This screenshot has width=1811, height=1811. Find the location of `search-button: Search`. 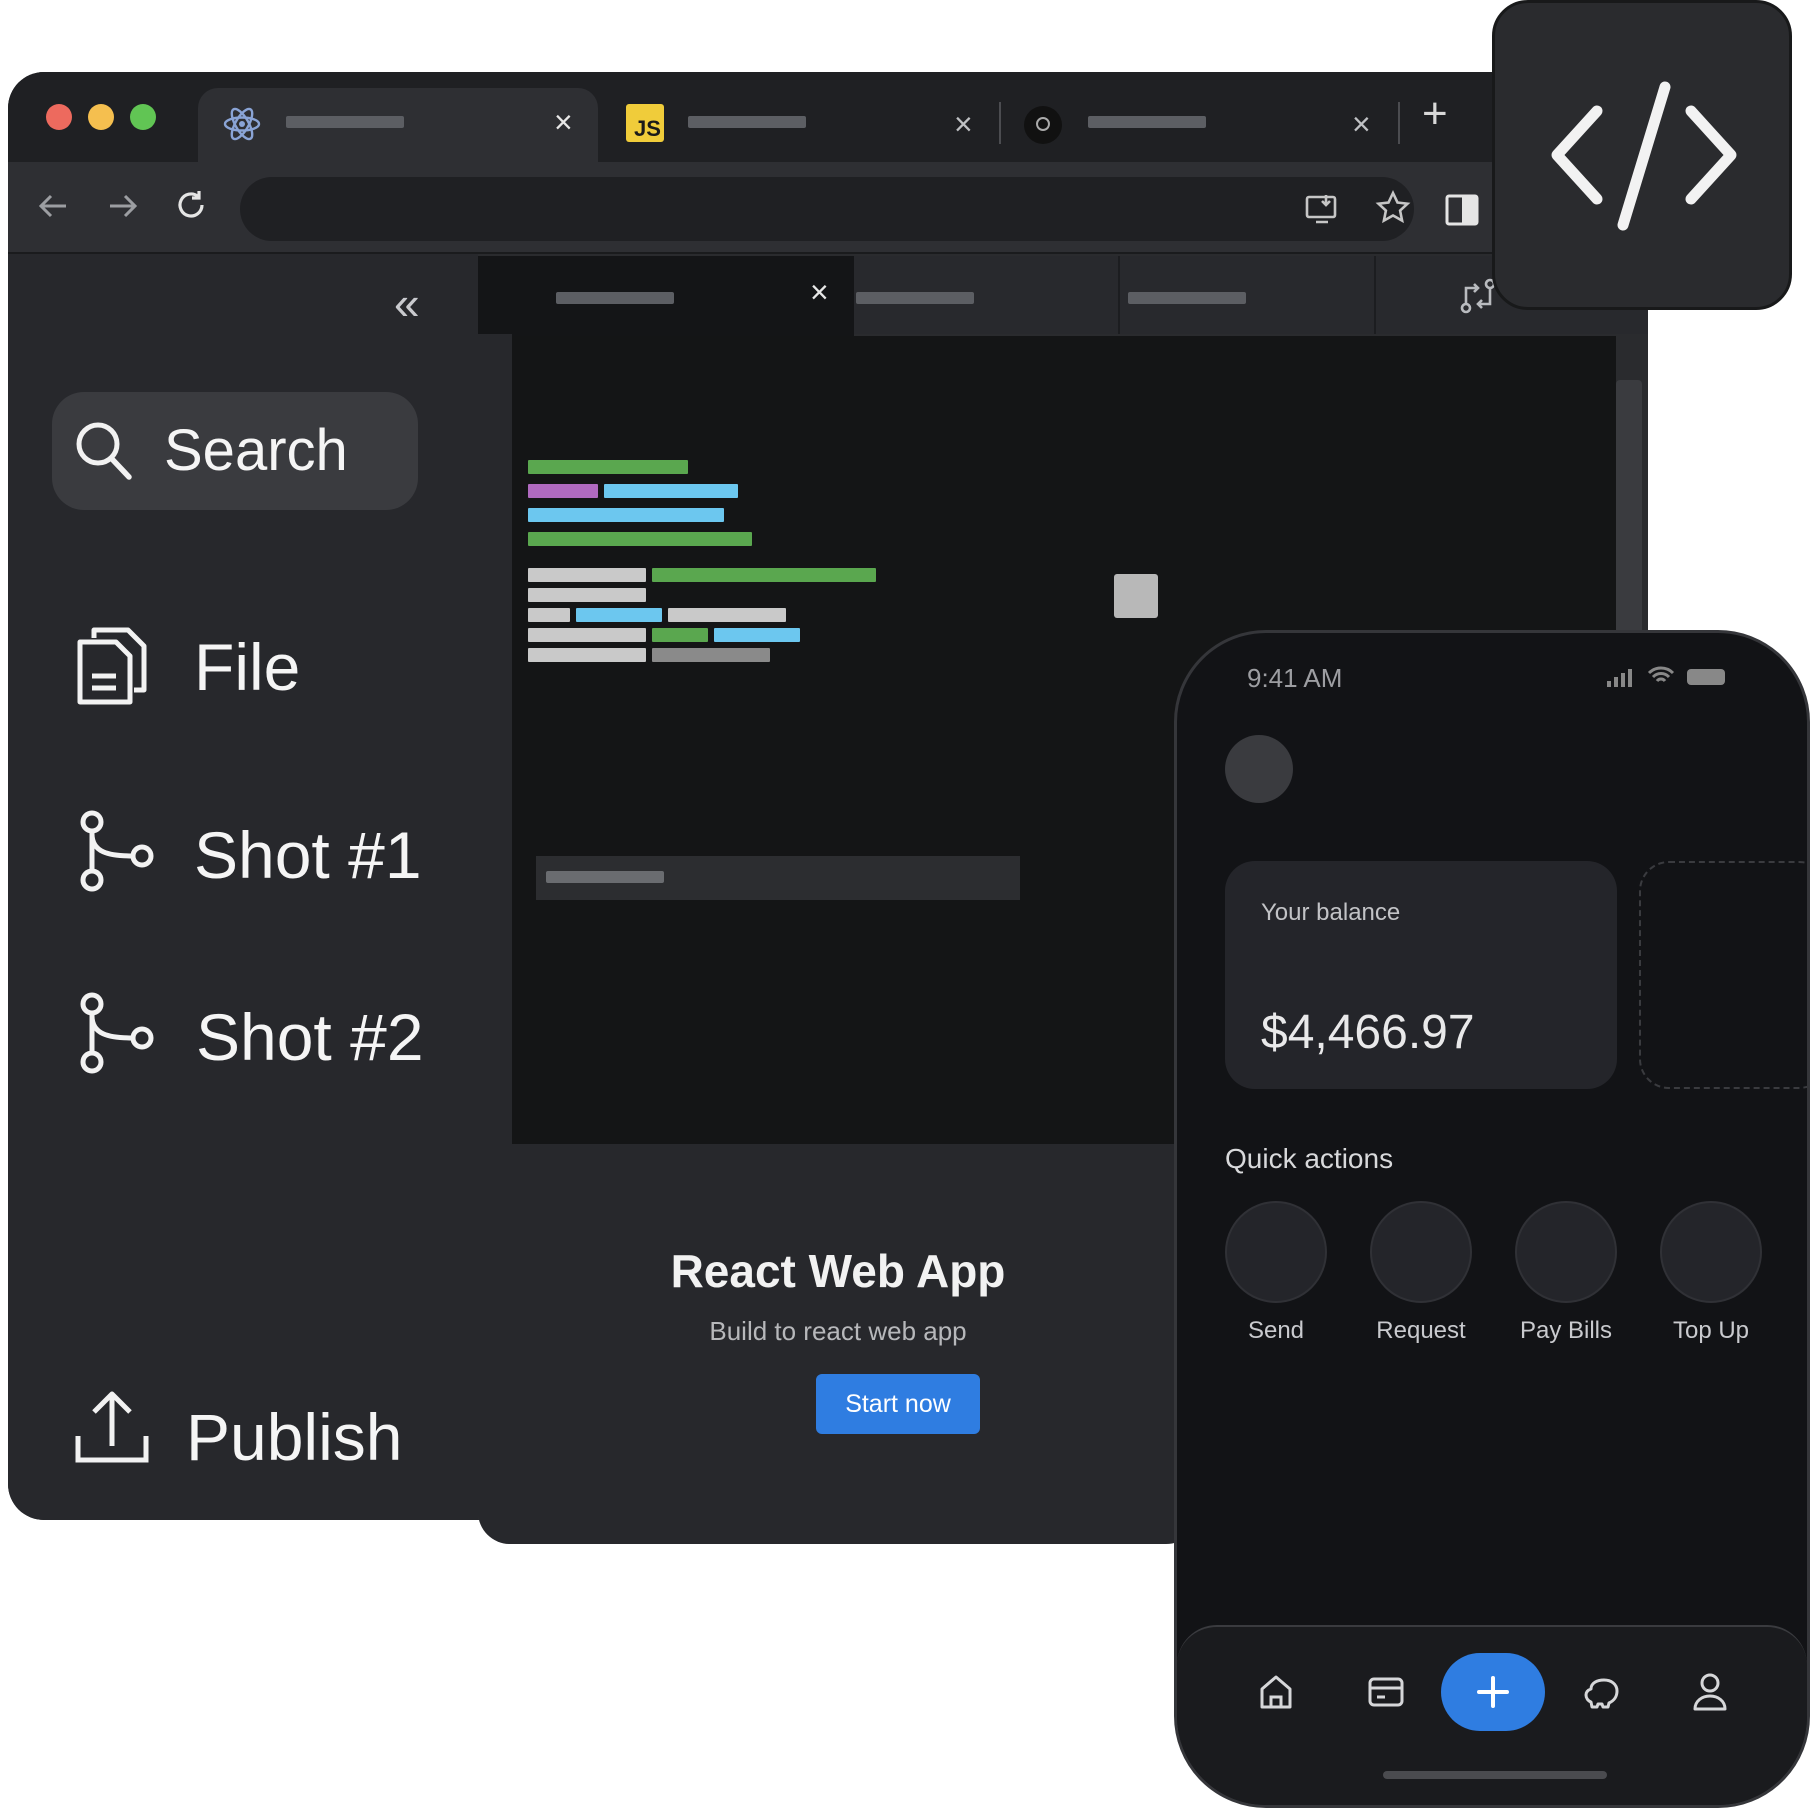

search-button: Search is located at coordinates (235, 451).